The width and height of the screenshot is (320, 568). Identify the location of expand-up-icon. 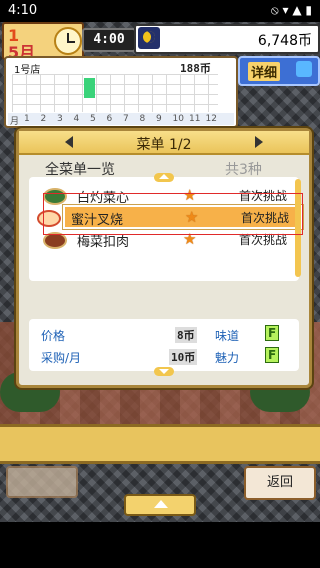
(161, 504).